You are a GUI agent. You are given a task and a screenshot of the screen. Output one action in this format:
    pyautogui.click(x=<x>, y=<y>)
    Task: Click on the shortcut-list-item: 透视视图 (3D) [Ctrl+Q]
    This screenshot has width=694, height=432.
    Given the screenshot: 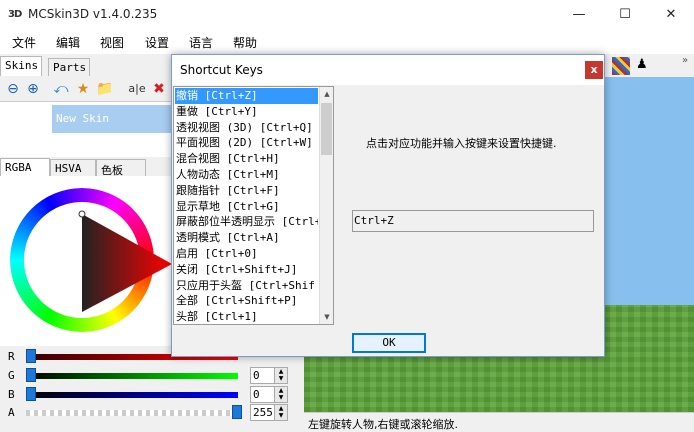 What is the action you would take?
    pyautogui.click(x=246, y=128)
    